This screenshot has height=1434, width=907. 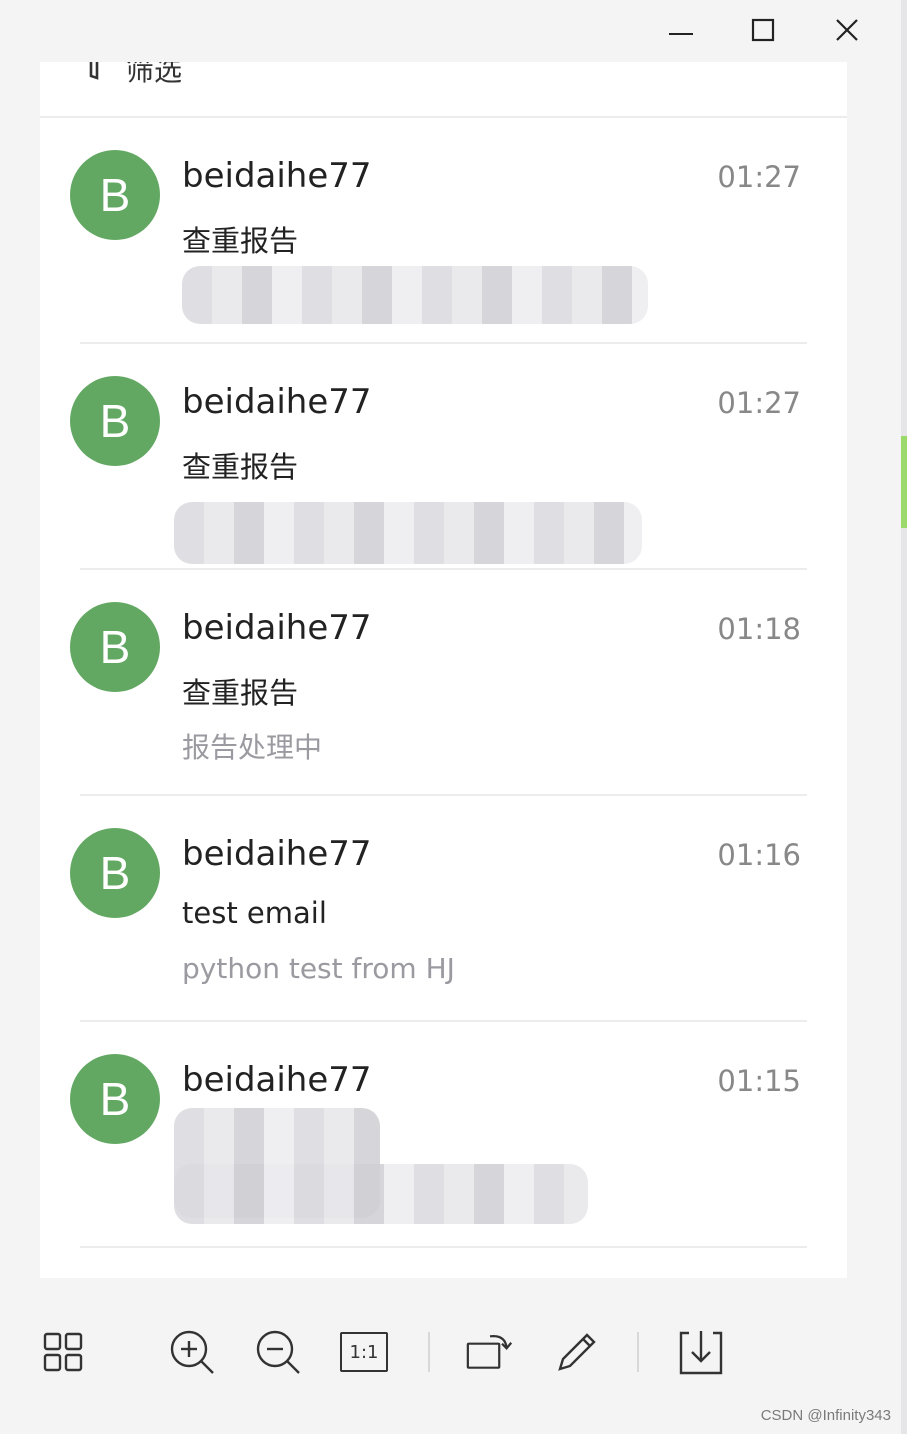 I want to click on mail-time: 01:18, so click(x=759, y=629).